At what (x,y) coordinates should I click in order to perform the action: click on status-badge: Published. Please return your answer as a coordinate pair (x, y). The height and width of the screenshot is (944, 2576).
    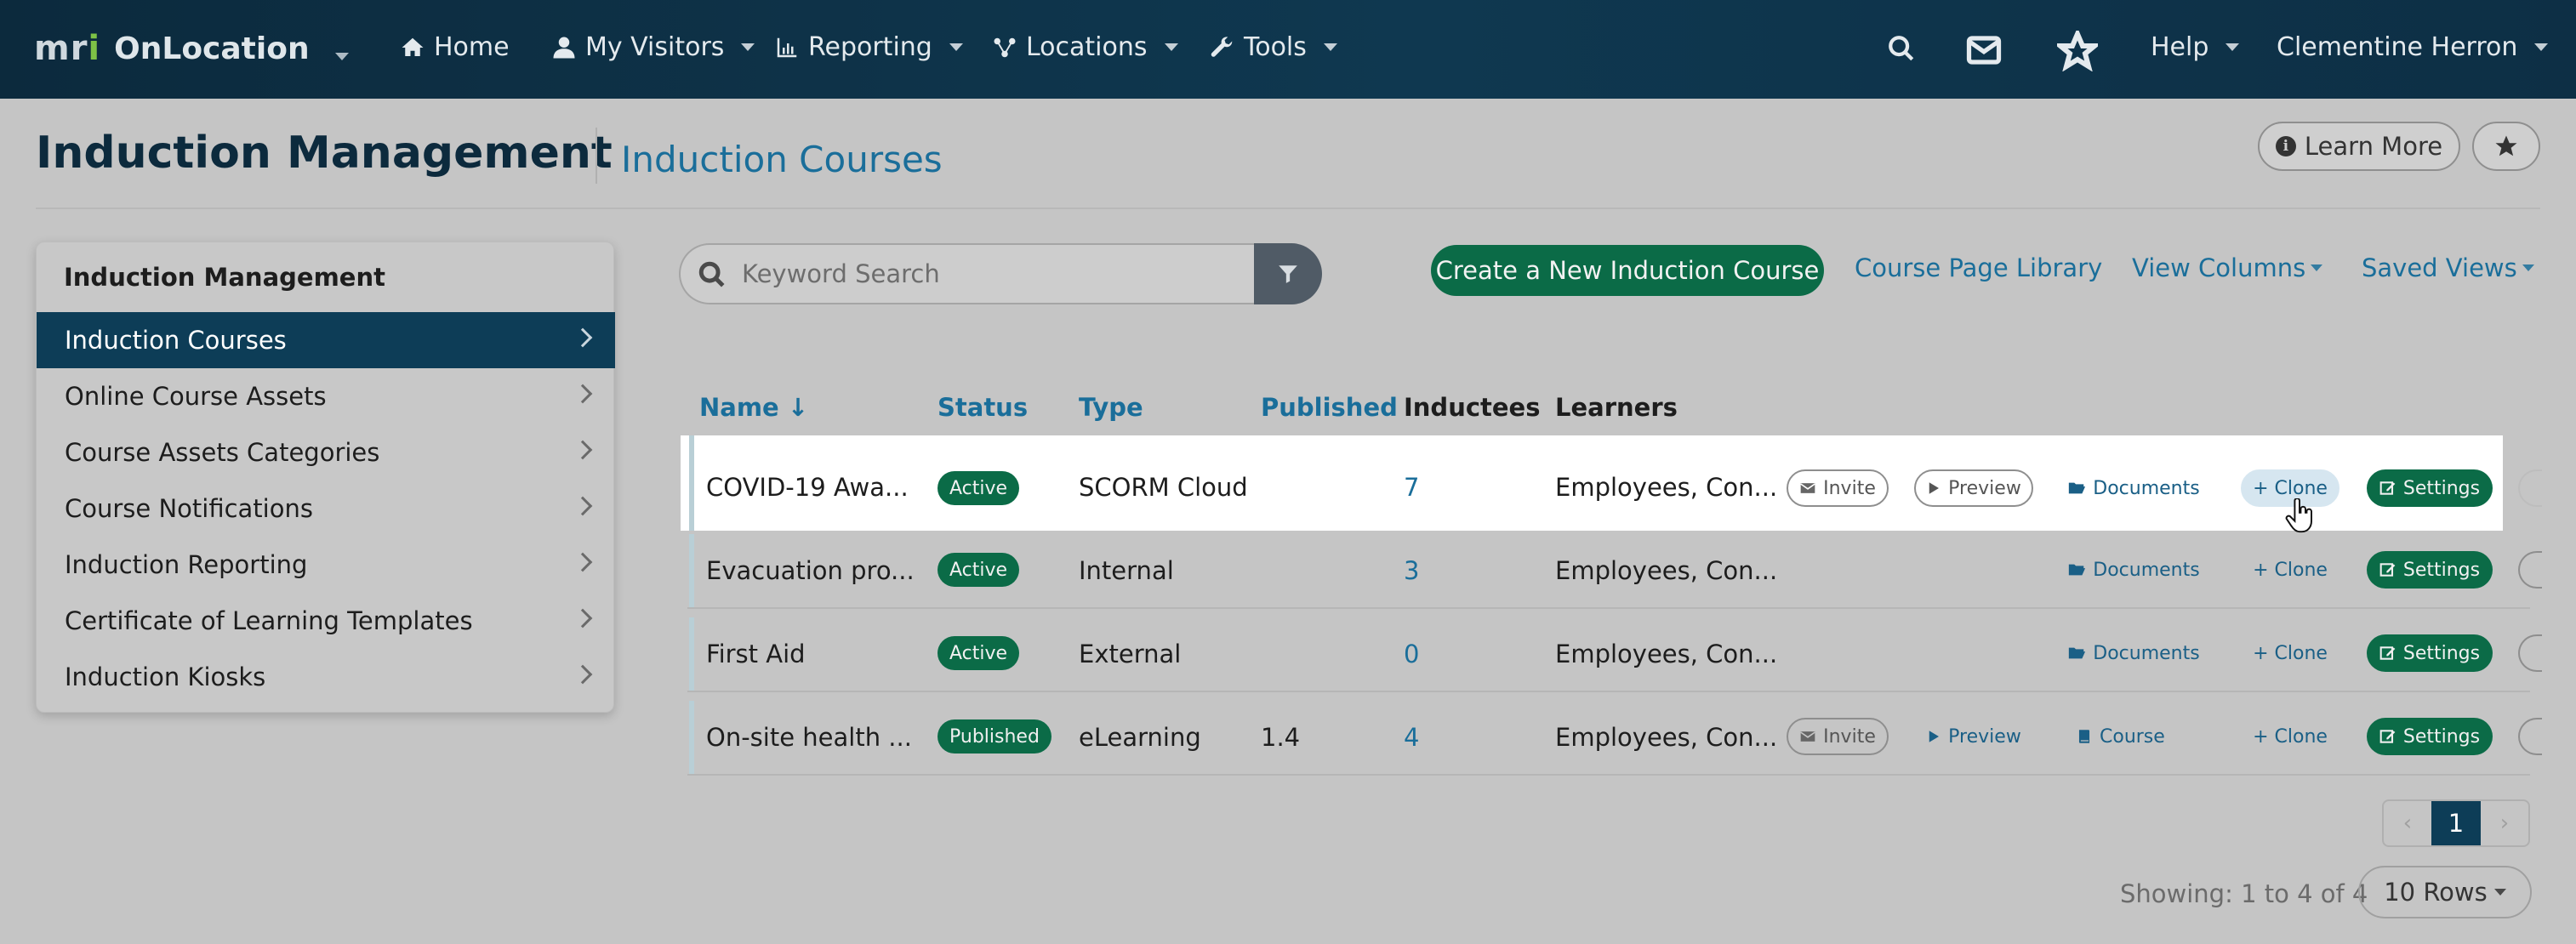
    Looking at the image, I should click on (995, 736).